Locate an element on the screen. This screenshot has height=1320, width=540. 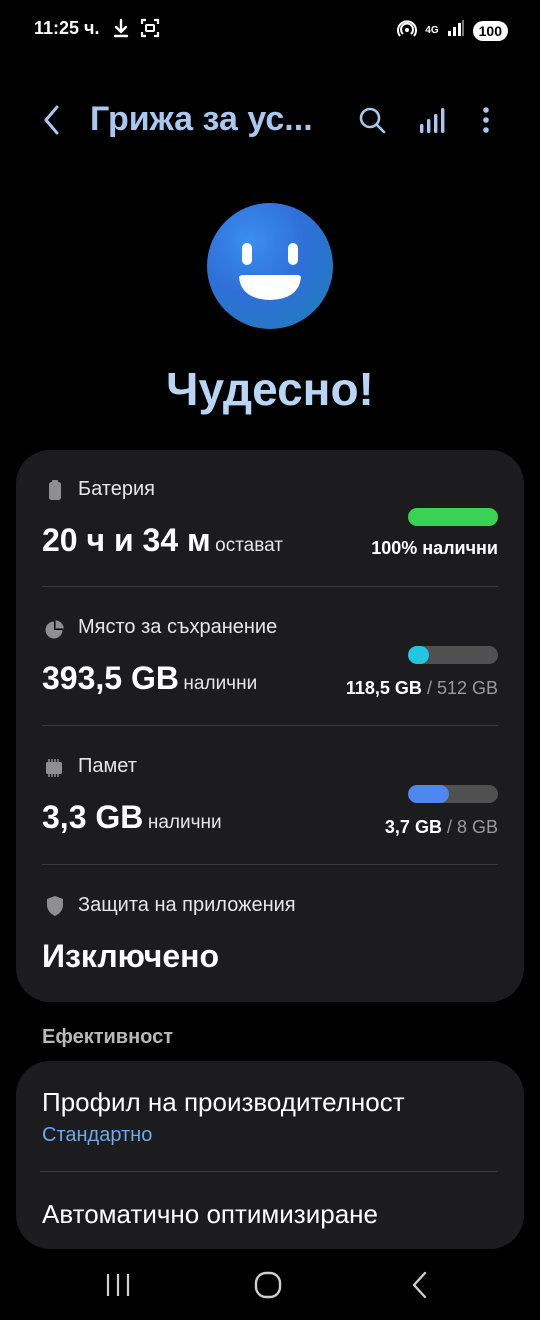
efficiency-section-label: Ефективност is located at coordinates (108, 1037).